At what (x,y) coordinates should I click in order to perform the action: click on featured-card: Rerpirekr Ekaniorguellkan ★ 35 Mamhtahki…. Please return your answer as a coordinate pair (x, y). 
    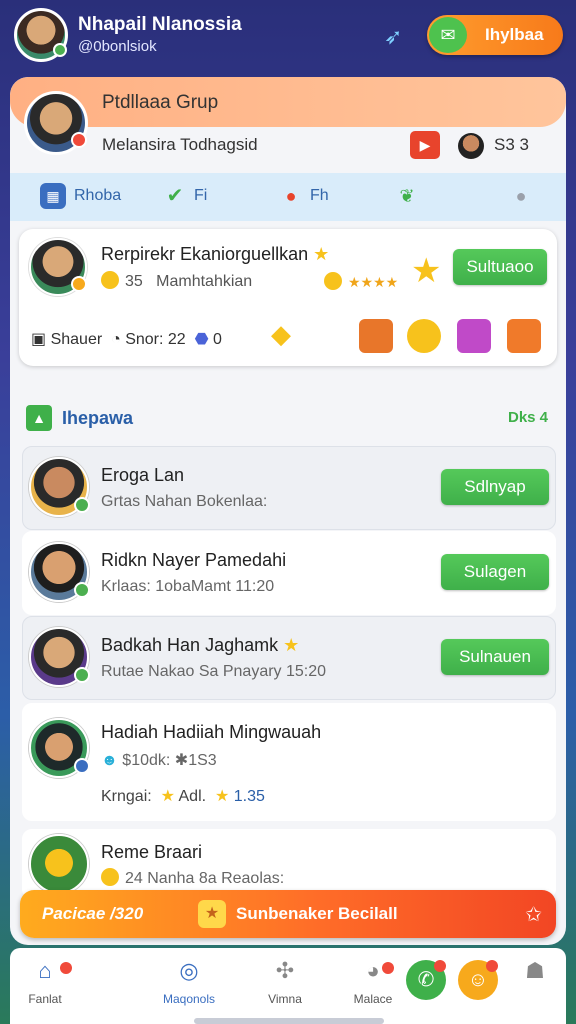
    Looking at the image, I should click on (288, 297).